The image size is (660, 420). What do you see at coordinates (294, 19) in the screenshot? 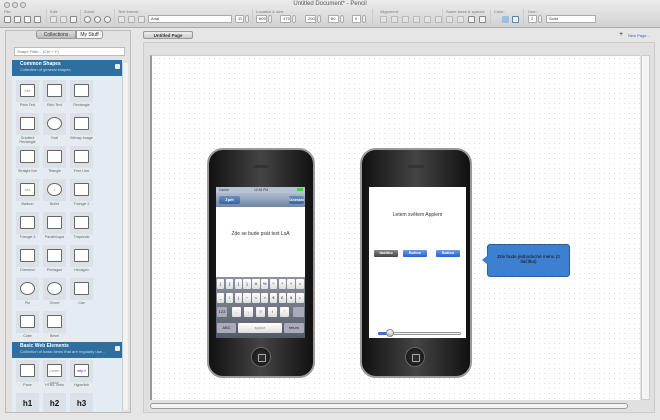
I see `y-stepper` at bounding box center [294, 19].